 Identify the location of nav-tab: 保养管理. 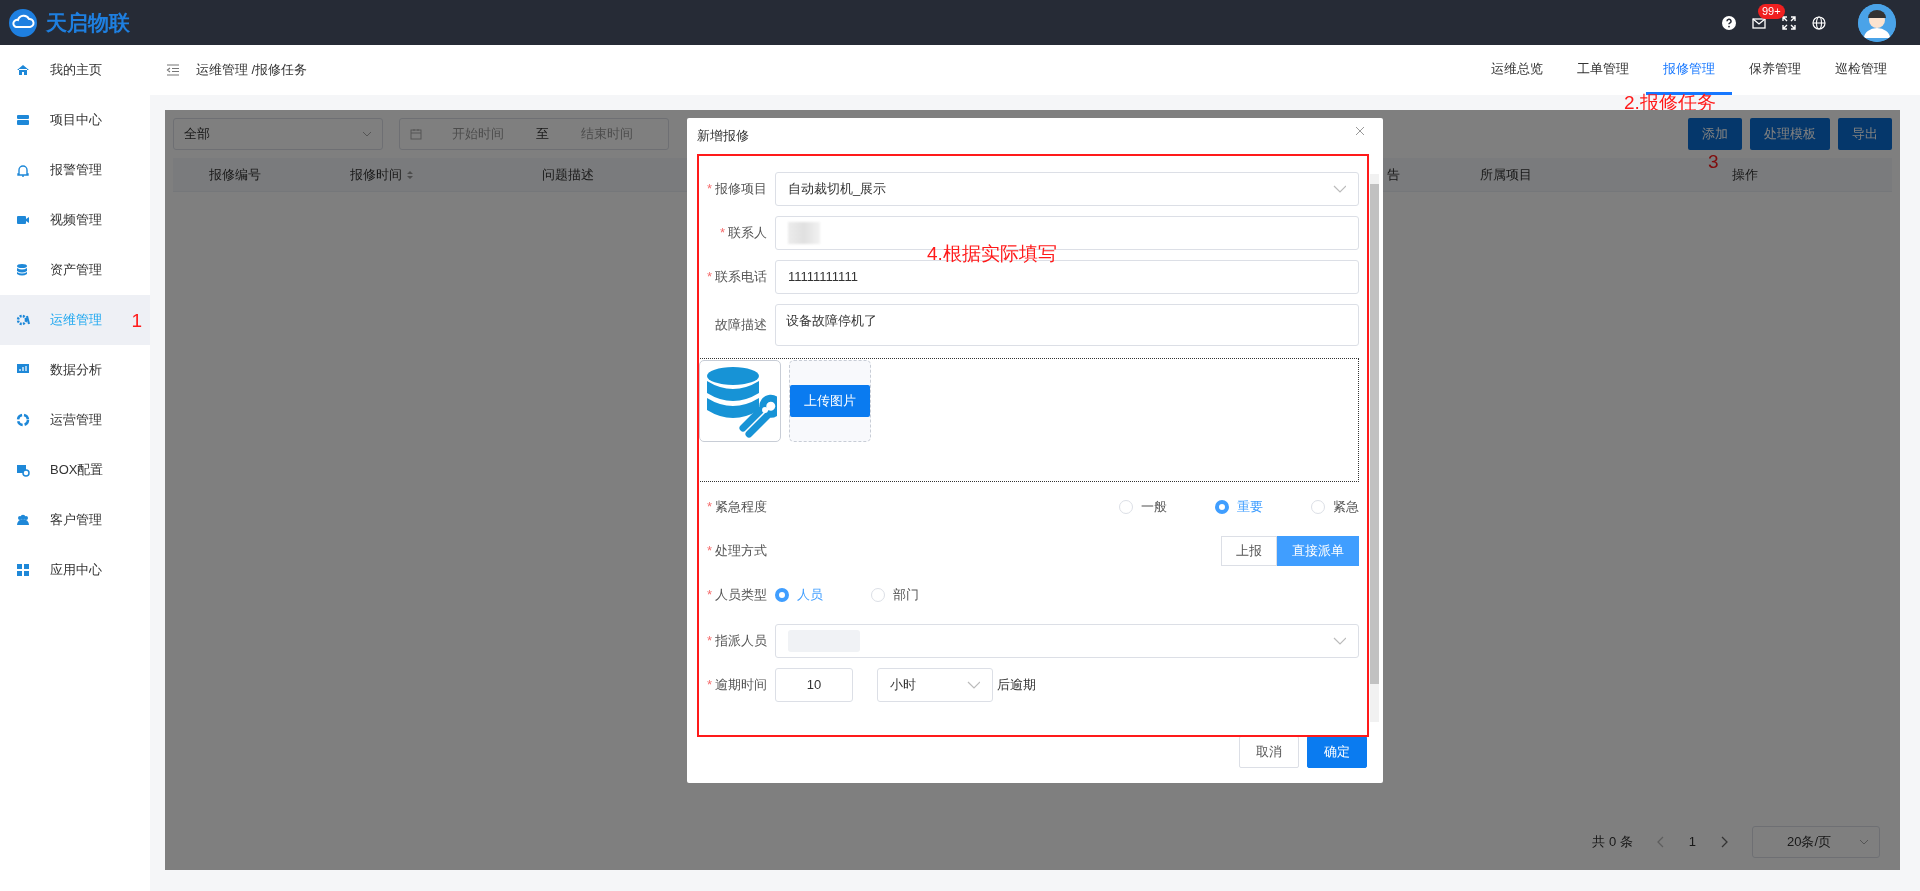
(1775, 70).